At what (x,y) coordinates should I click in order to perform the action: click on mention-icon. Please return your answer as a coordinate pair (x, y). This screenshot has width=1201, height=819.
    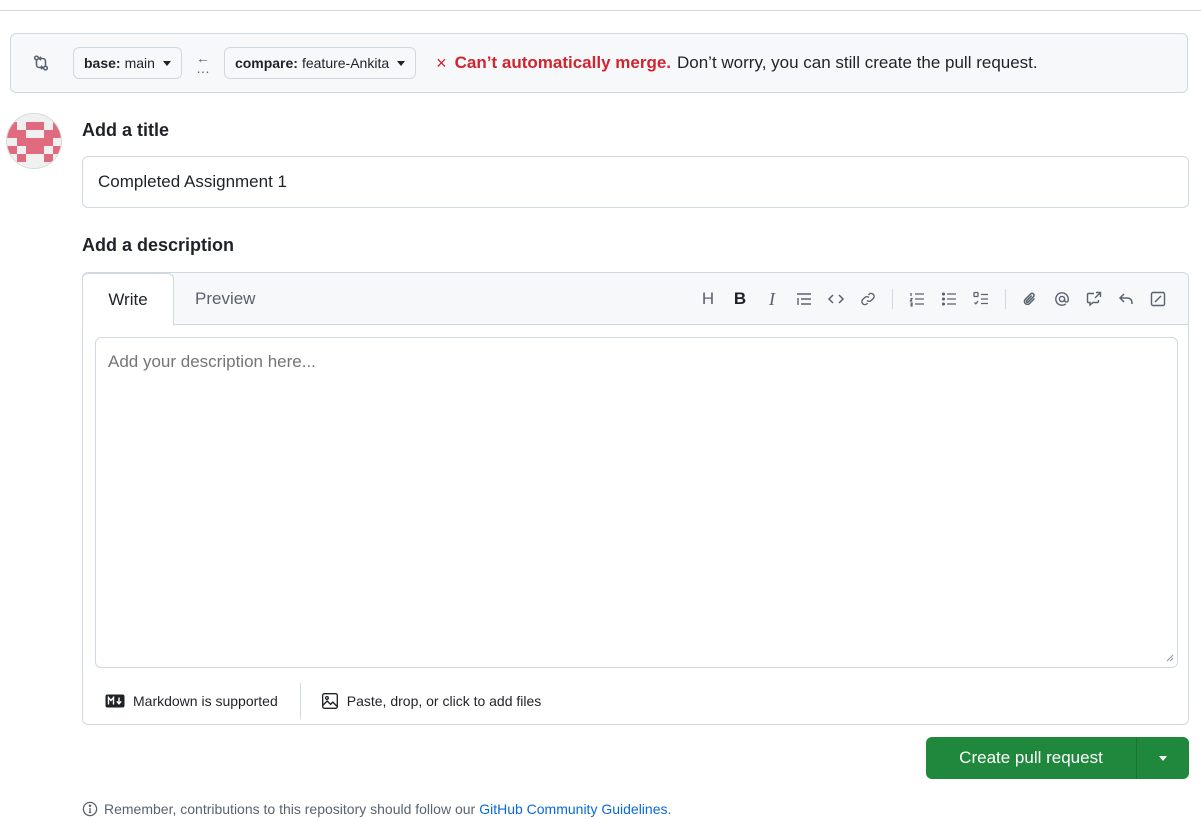
    Looking at the image, I should click on (1062, 299).